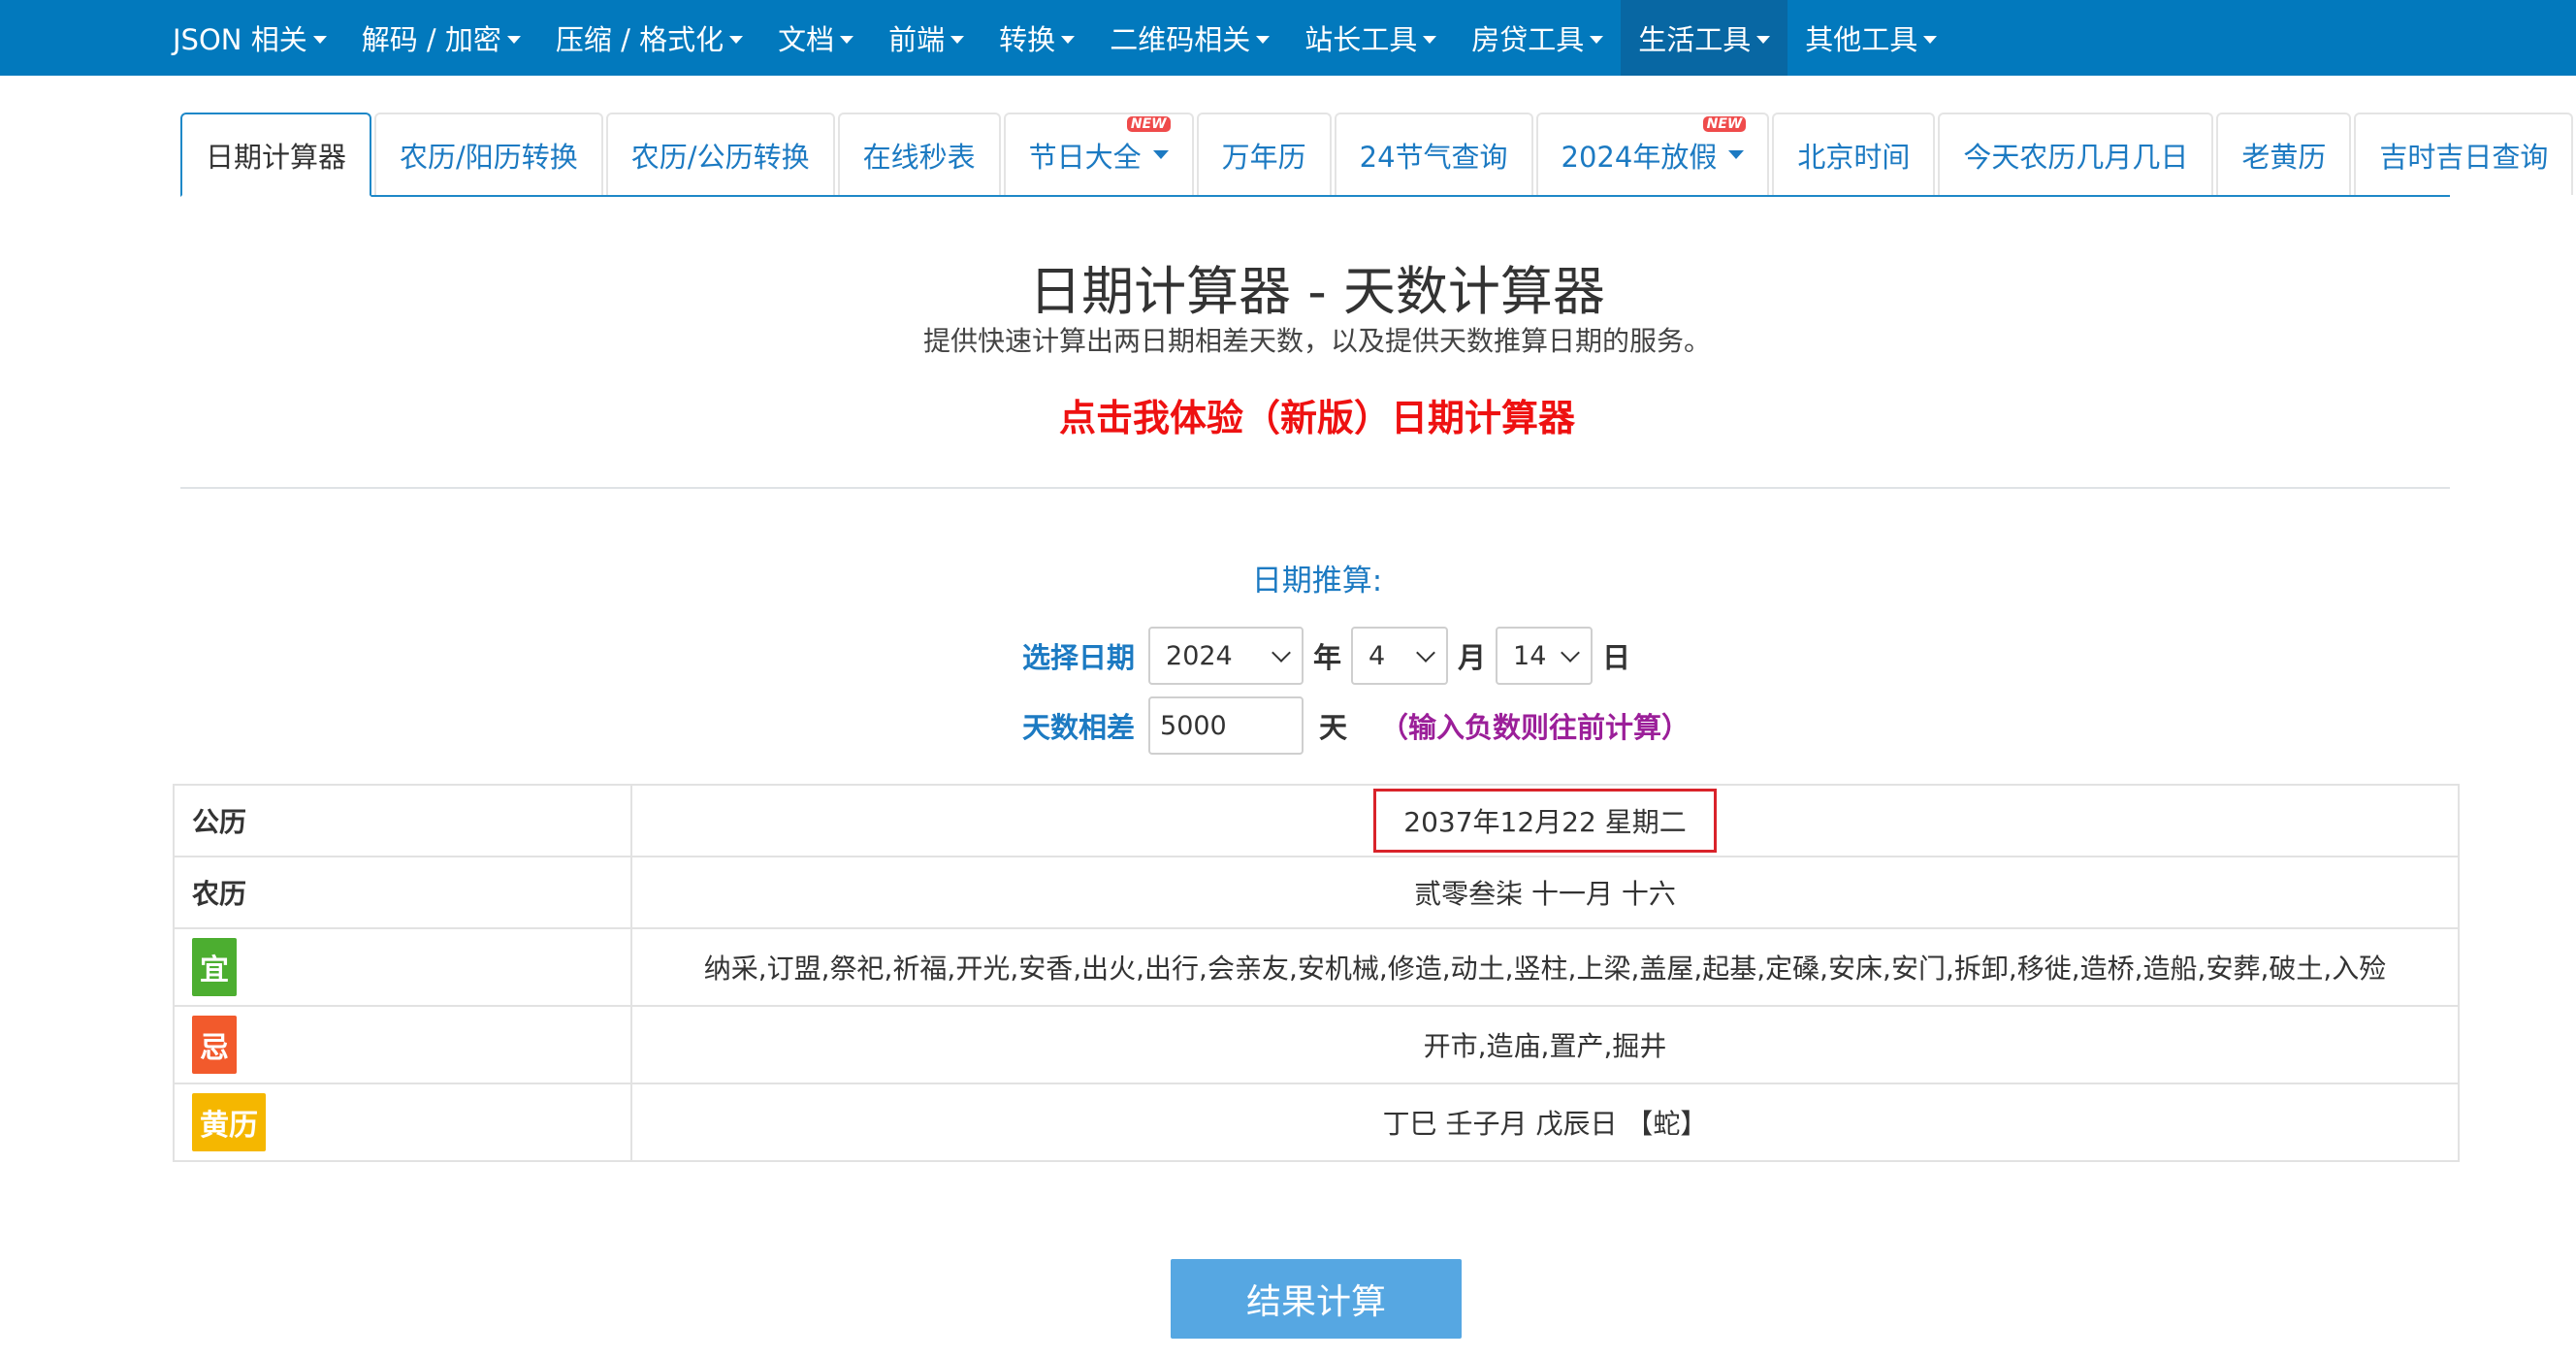 This screenshot has height=1358, width=2576. I want to click on year-value: 2024, so click(1199, 655).